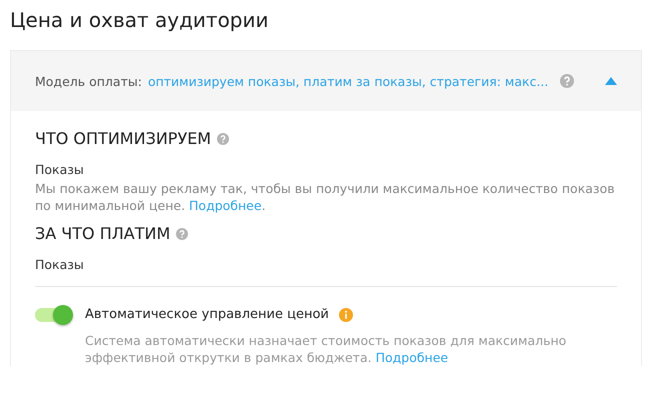  What do you see at coordinates (123, 138) in the screenshot?
I see `section-heading: ЧТО ОПТИМИЗИРУЕМ` at bounding box center [123, 138].